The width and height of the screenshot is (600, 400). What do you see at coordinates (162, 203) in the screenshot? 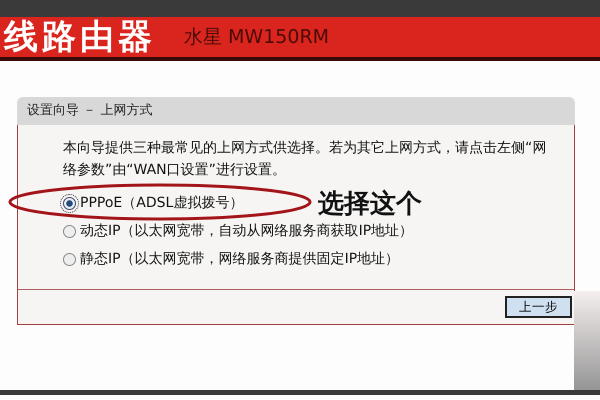
I see `option-label: PPPoE（ADSL虚拟拨号）` at bounding box center [162, 203].